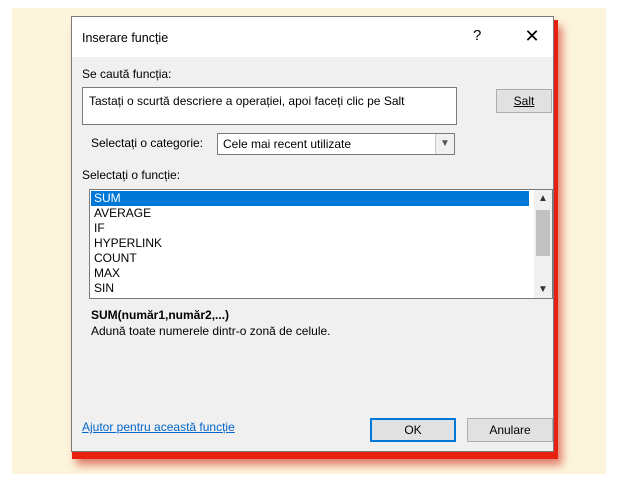  Describe the element at coordinates (160, 315) in the screenshot. I see `function-syntax: SUM(număr1,număr2,...)` at that location.